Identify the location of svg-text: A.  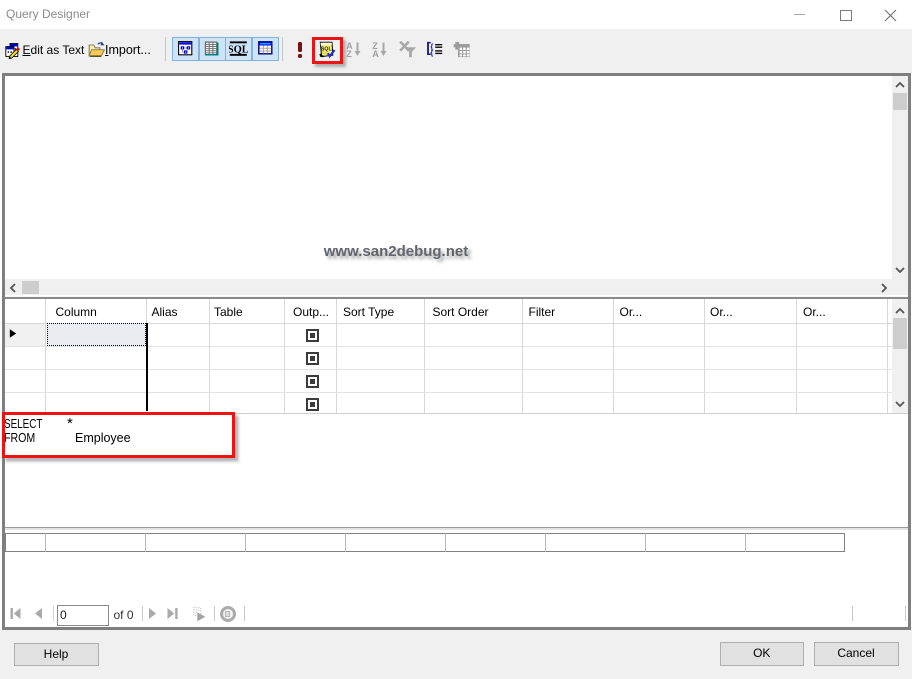
(375, 53).